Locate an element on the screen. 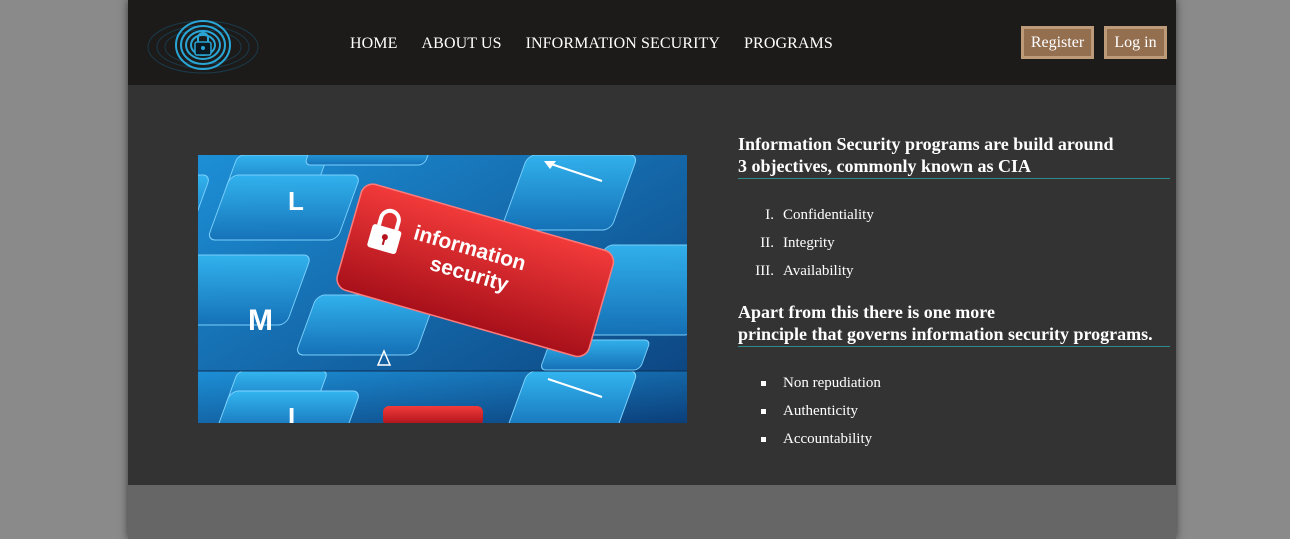 This screenshot has width=1290, height=539. nav-programs: PROGRAMS is located at coordinates (788, 44).